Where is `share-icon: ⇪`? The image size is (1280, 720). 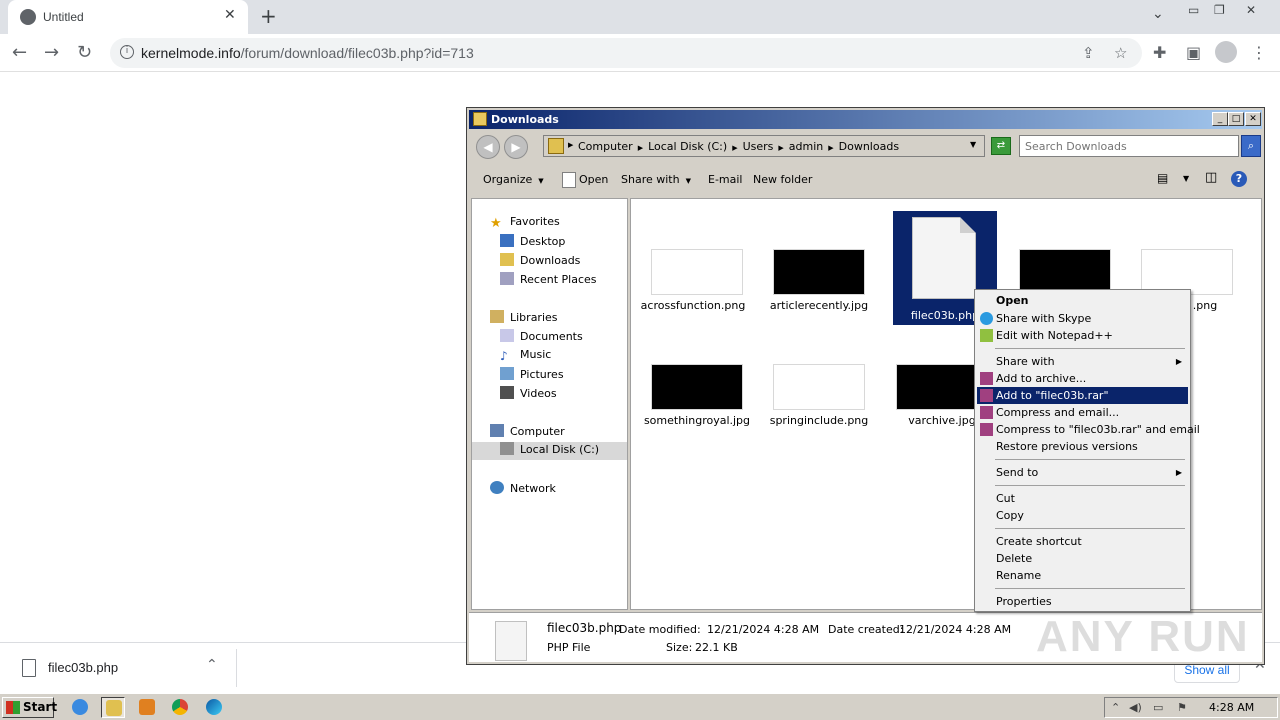
share-icon: ⇪ is located at coordinates (1088, 53).